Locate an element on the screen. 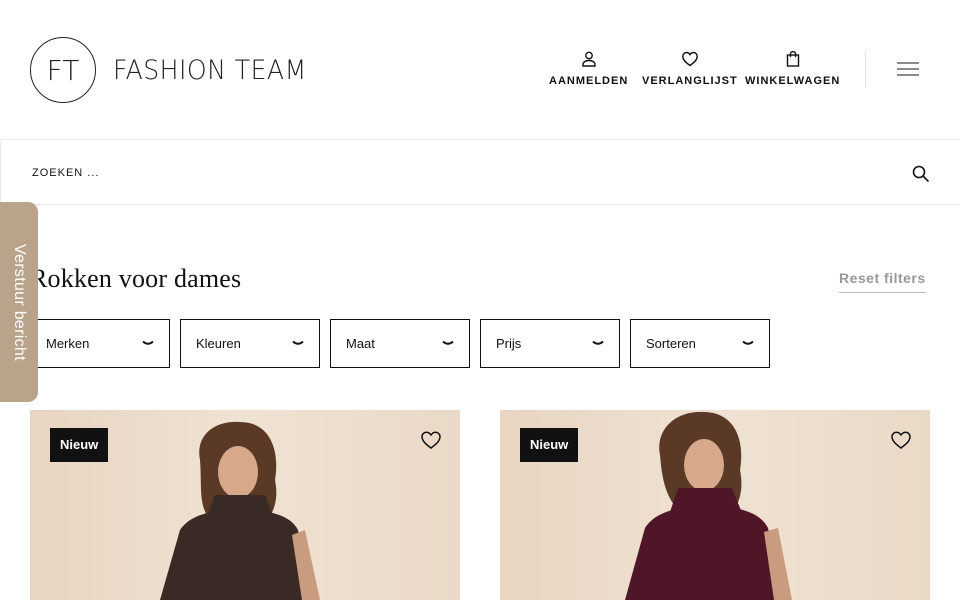 The image size is (960, 600). filter-label: Prijs is located at coordinates (509, 343).